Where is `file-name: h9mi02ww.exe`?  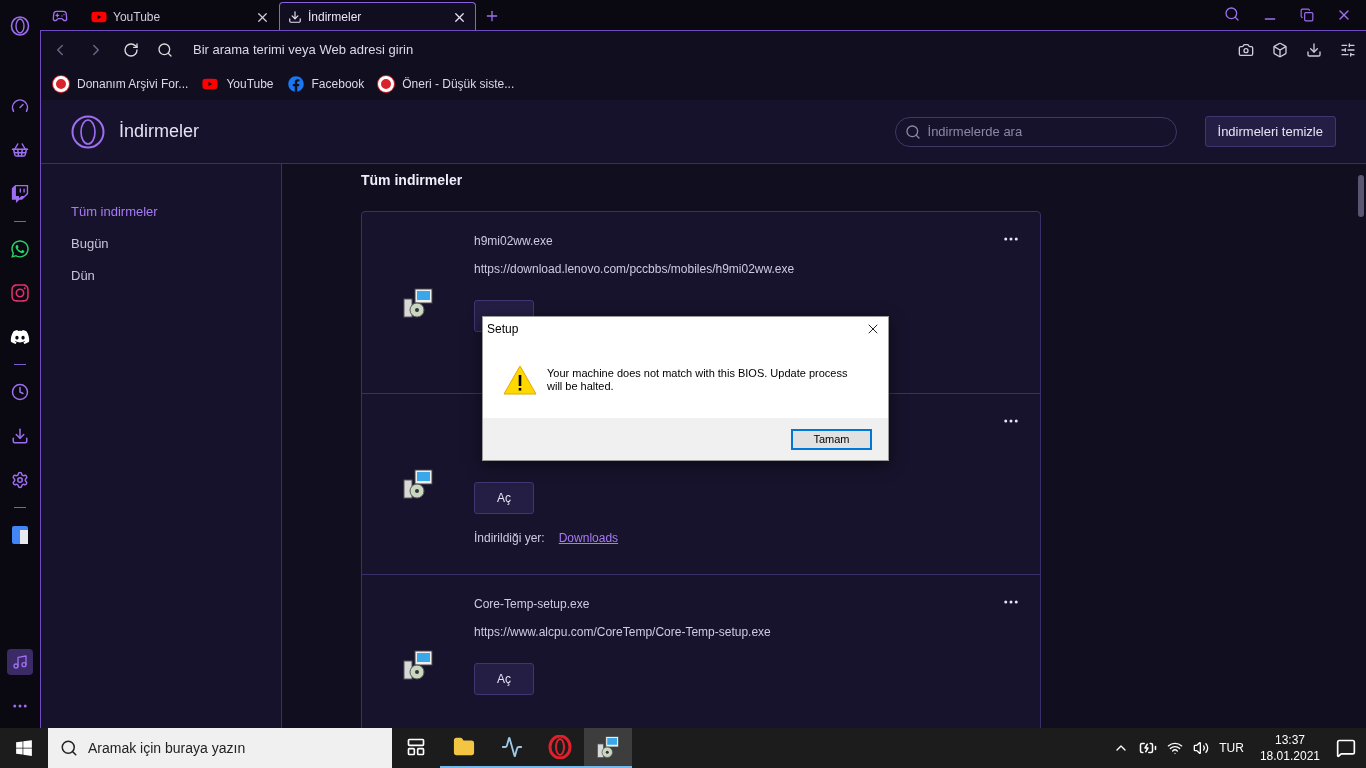
file-name: h9mi02ww.exe is located at coordinates (513, 241).